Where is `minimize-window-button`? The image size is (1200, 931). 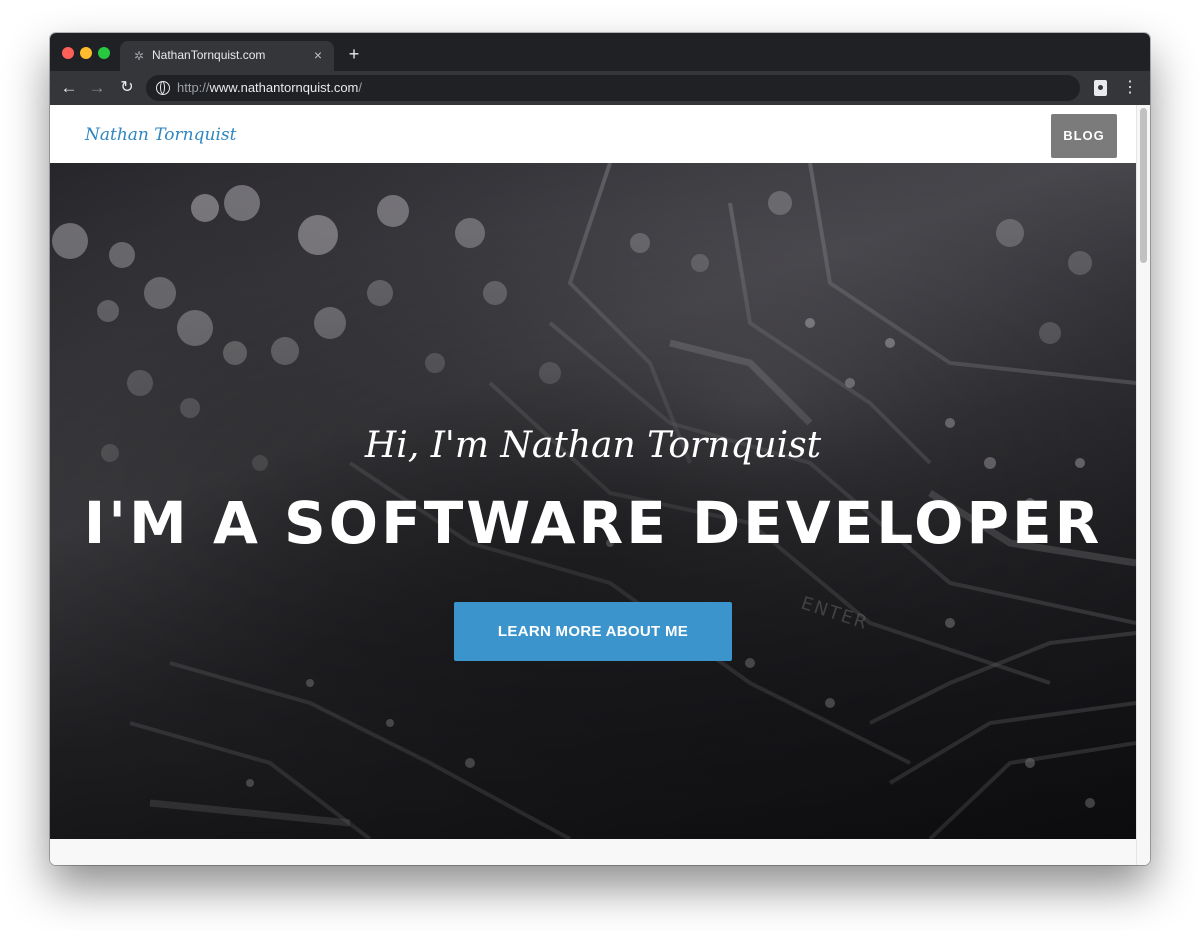
minimize-window-button is located at coordinates (86, 53).